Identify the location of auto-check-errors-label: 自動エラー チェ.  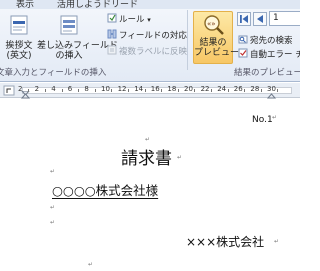
(275, 55).